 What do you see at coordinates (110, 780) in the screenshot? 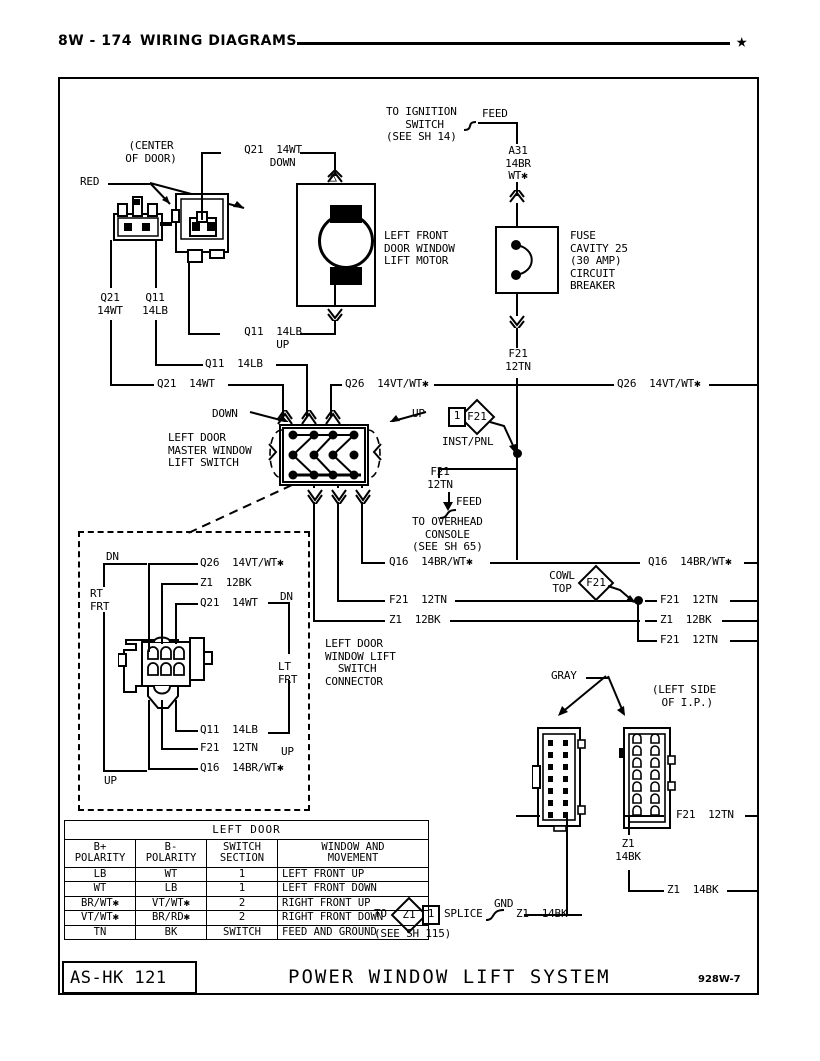
I see `up-label-bottom: UP` at bounding box center [110, 780].